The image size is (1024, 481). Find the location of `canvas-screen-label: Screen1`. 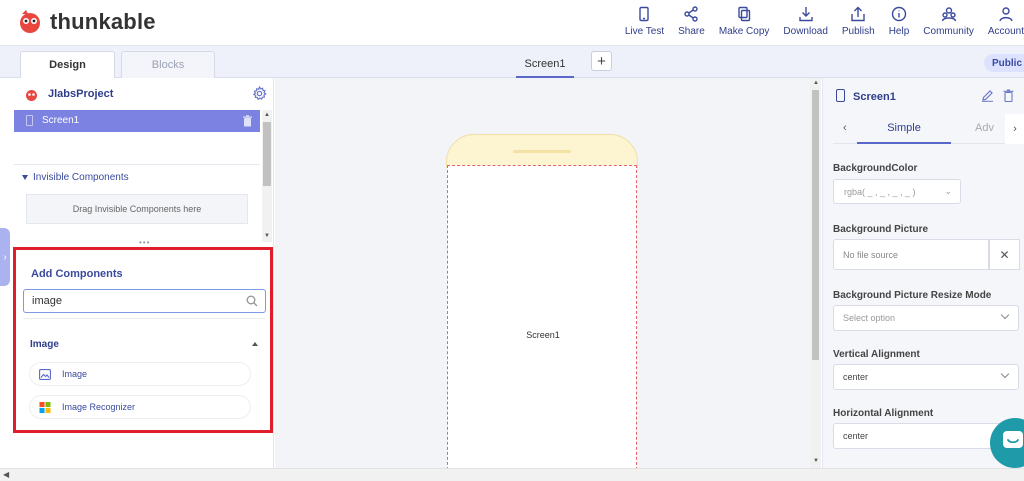

canvas-screen-label: Screen1 is located at coordinates (543, 335).